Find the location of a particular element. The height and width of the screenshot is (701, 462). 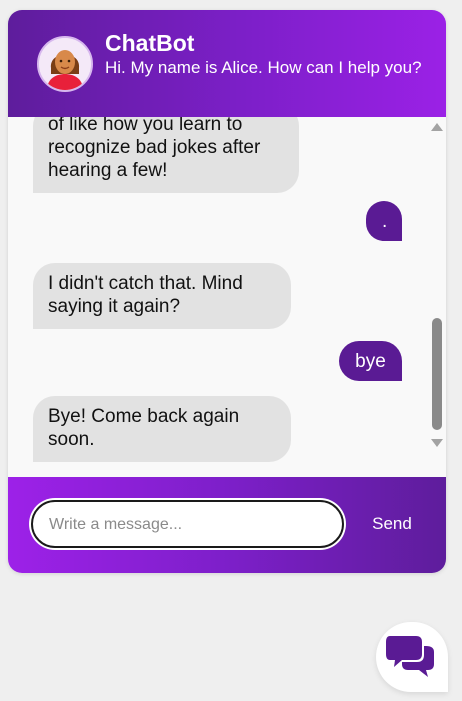

send-button: Send is located at coordinates (392, 524).